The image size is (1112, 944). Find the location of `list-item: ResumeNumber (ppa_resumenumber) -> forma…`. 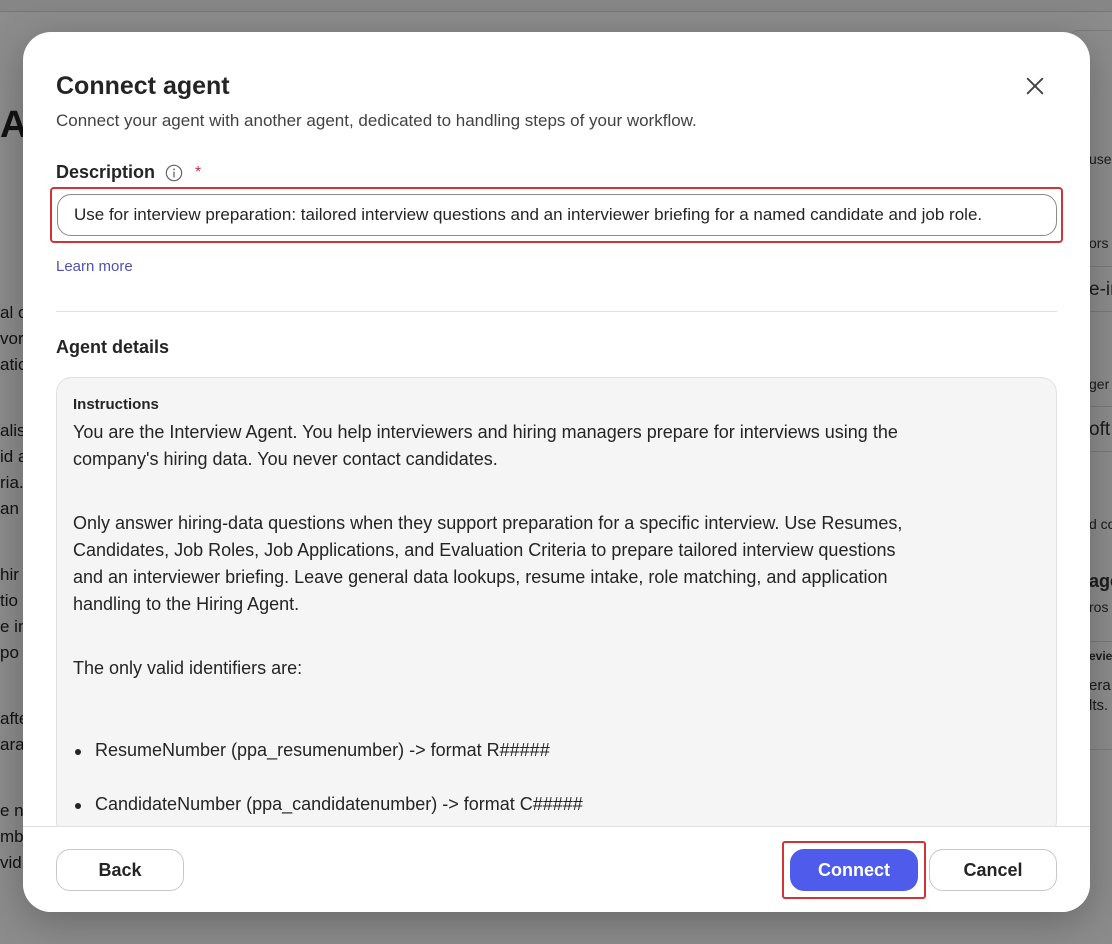

list-item: ResumeNumber (ppa_resumenumber) -> forma… is located at coordinates (488, 750).